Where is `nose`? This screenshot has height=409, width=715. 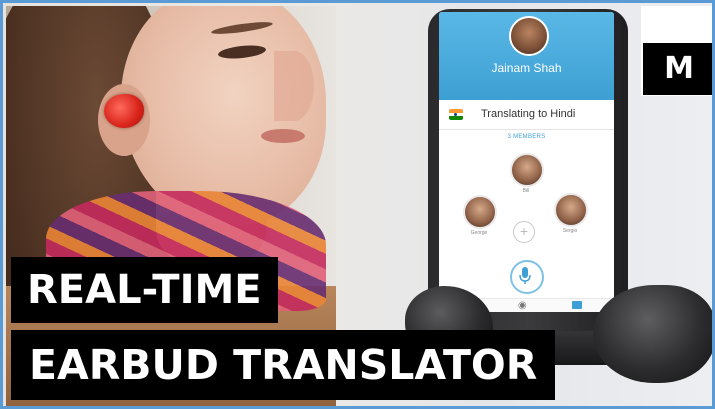
nose is located at coordinates (294, 86).